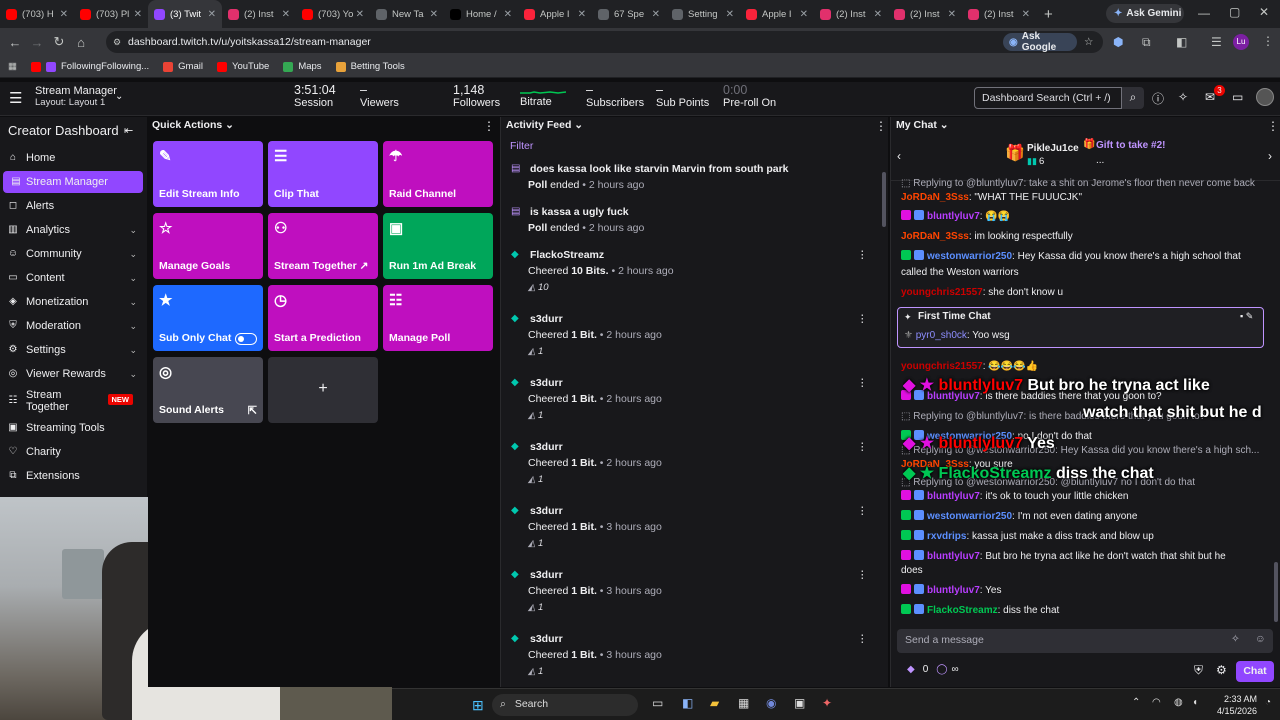  Describe the element at coordinates (185, 14) in the screenshot. I see `browser-tab: (3) Twit ✕` at that location.